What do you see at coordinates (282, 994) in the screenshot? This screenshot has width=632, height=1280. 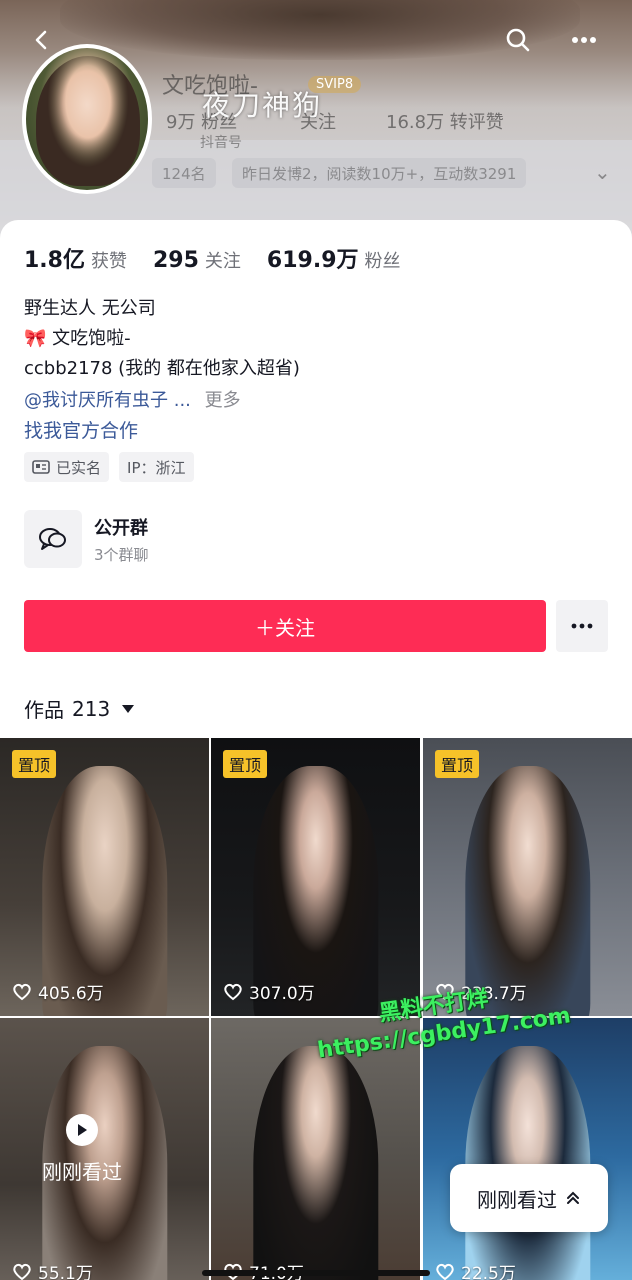 I see `like-count-text: 307.0万` at bounding box center [282, 994].